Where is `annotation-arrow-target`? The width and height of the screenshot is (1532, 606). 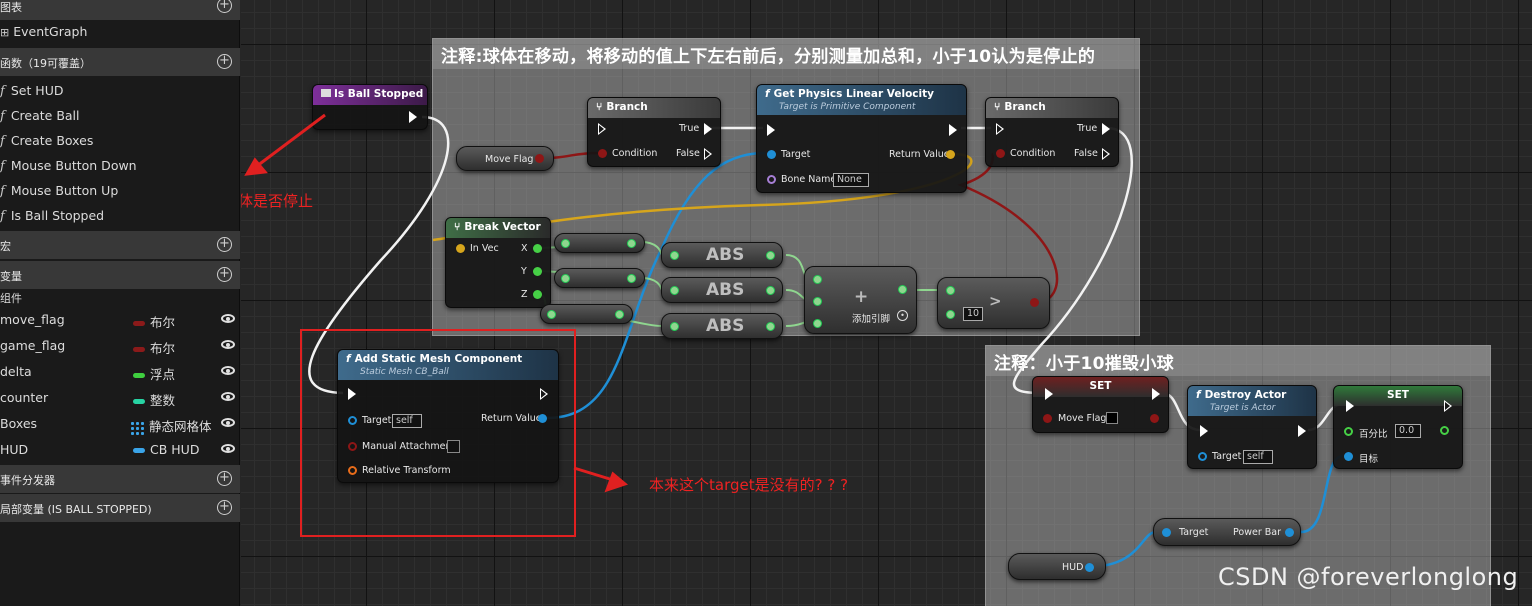
annotation-arrow-target is located at coordinates (593, 474).